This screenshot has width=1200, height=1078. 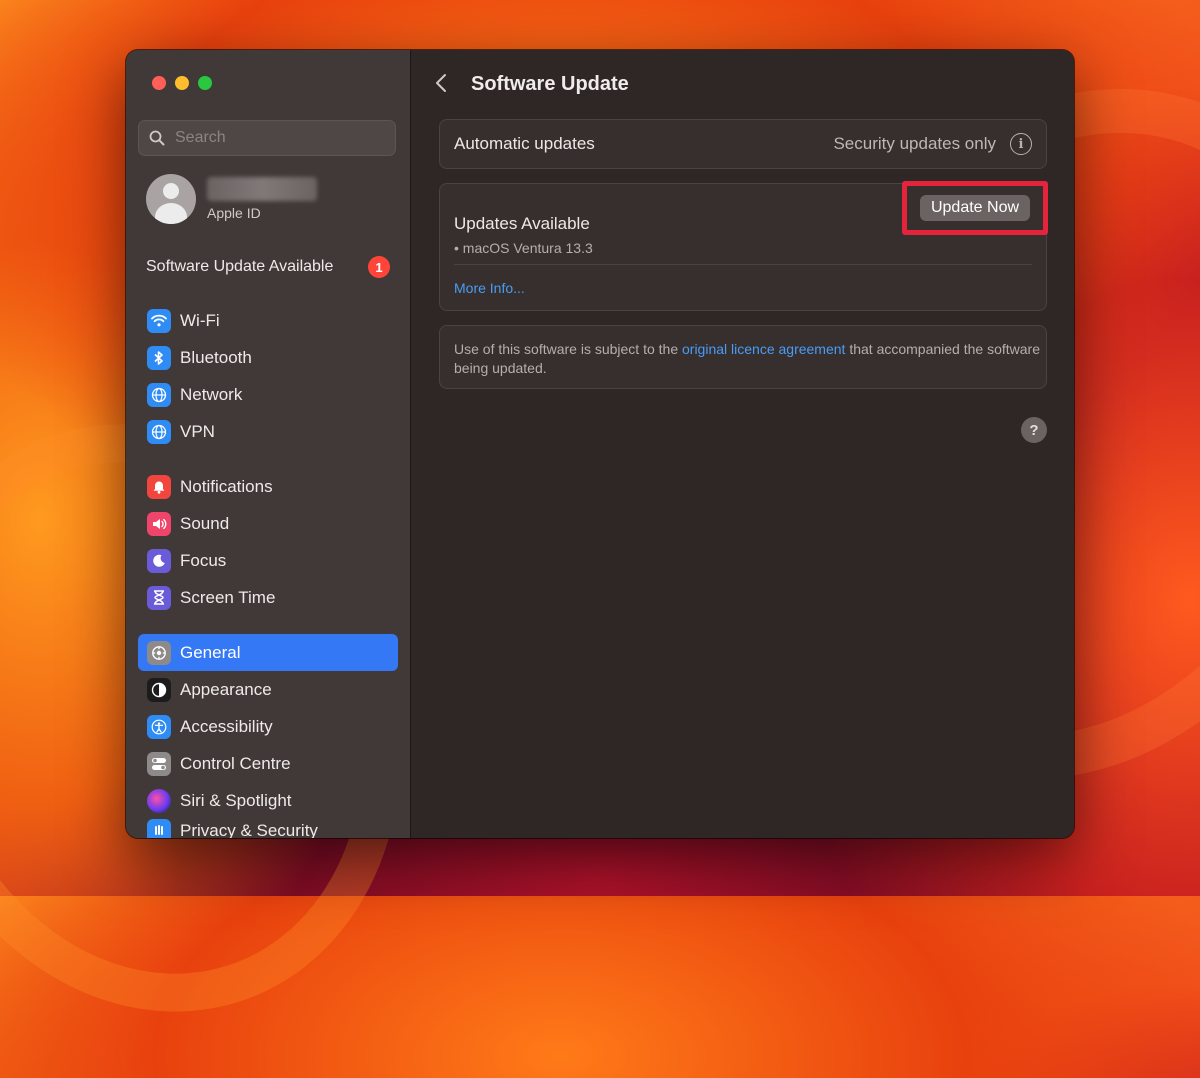 What do you see at coordinates (159, 652) in the screenshot?
I see `gear-icon` at bounding box center [159, 652].